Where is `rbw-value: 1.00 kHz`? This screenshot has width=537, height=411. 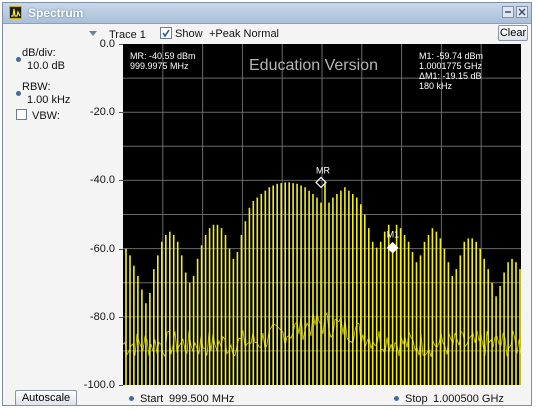
rbw-value: 1.00 kHz is located at coordinates (48, 100).